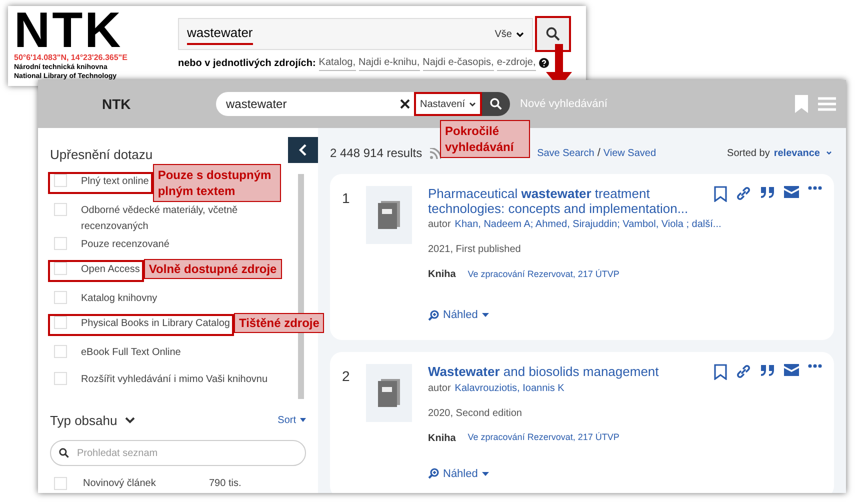  Describe the element at coordinates (101, 155) in the screenshot. I see `sidebar-title: Upřesnění dotazu` at that location.